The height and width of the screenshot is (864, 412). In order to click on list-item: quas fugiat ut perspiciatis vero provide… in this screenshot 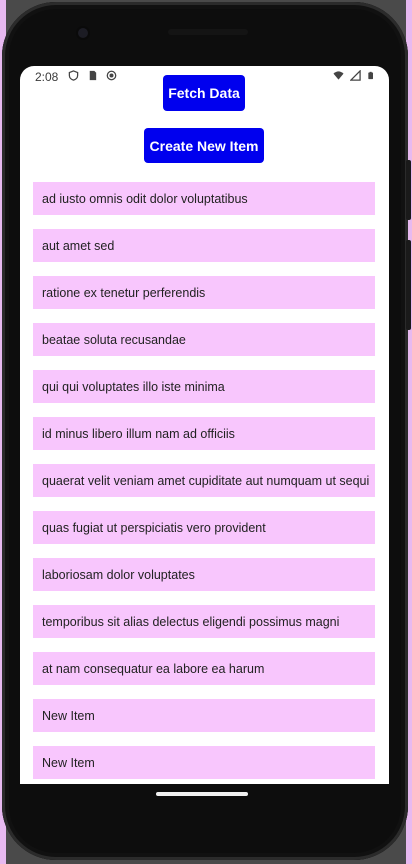, I will do `click(204, 527)`.